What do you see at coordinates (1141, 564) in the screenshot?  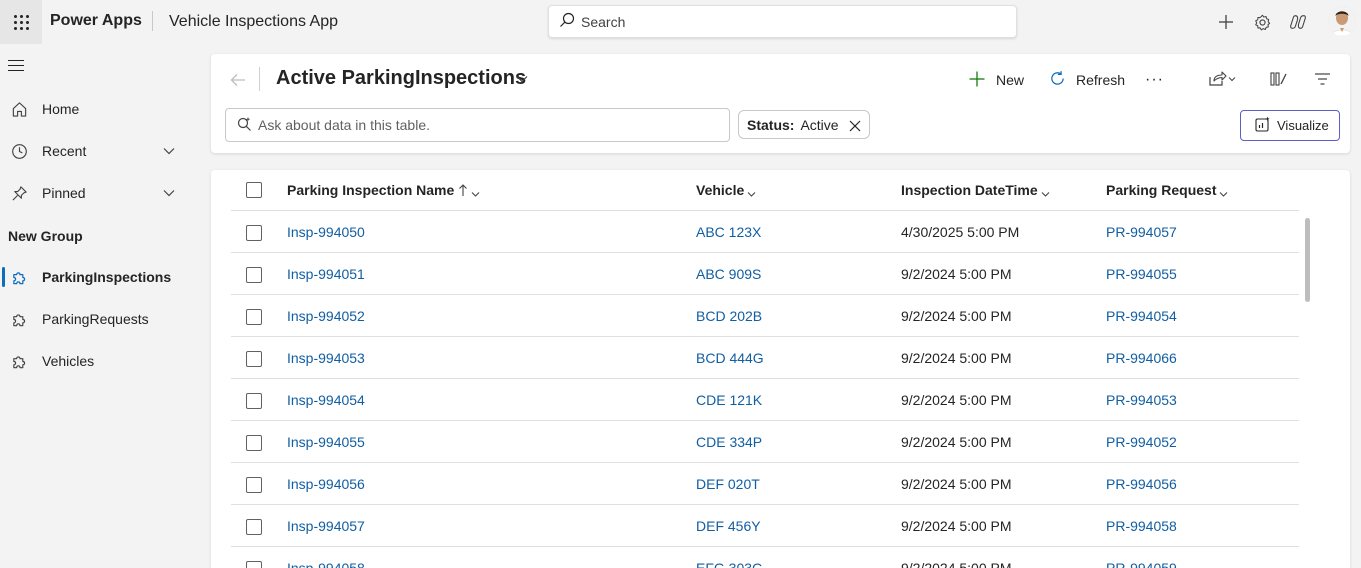 I see `parking-request-link: PR-994059` at bounding box center [1141, 564].